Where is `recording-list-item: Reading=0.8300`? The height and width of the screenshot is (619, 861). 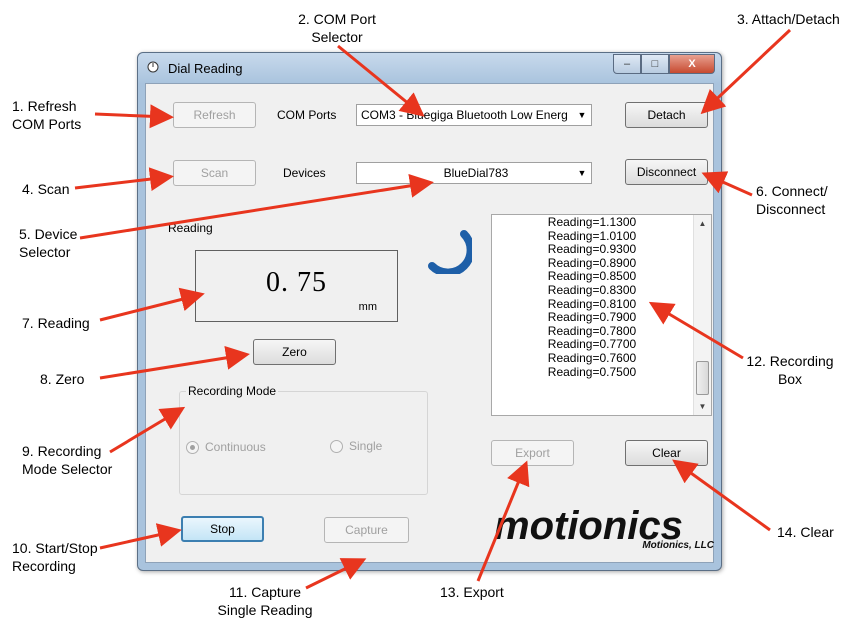
recording-list-item: Reading=0.8300 is located at coordinates (592, 290).